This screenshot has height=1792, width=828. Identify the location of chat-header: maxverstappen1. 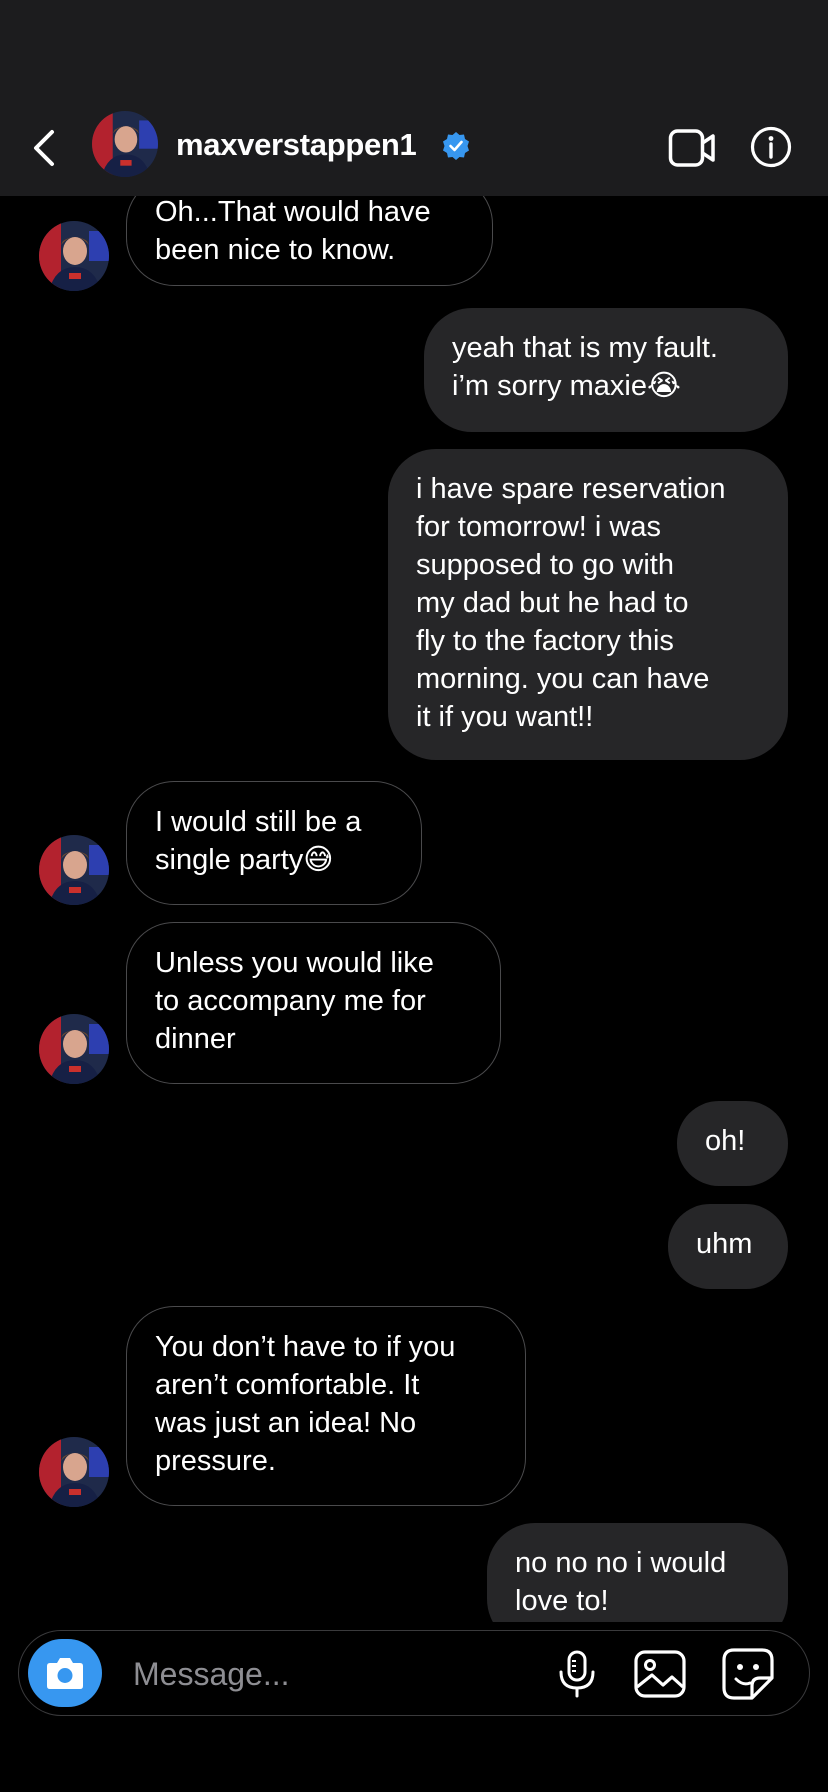
(414, 148).